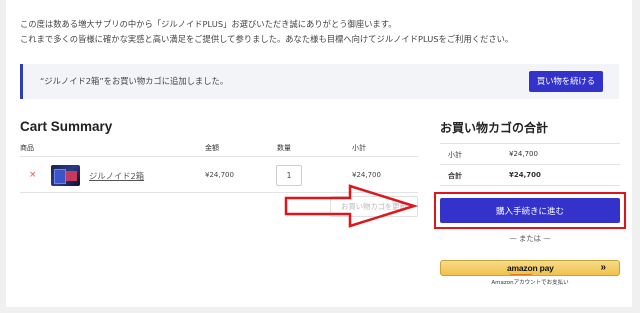 This screenshot has width=640, height=313. I want to click on cart-summary-title: Cart Summary, so click(66, 126).